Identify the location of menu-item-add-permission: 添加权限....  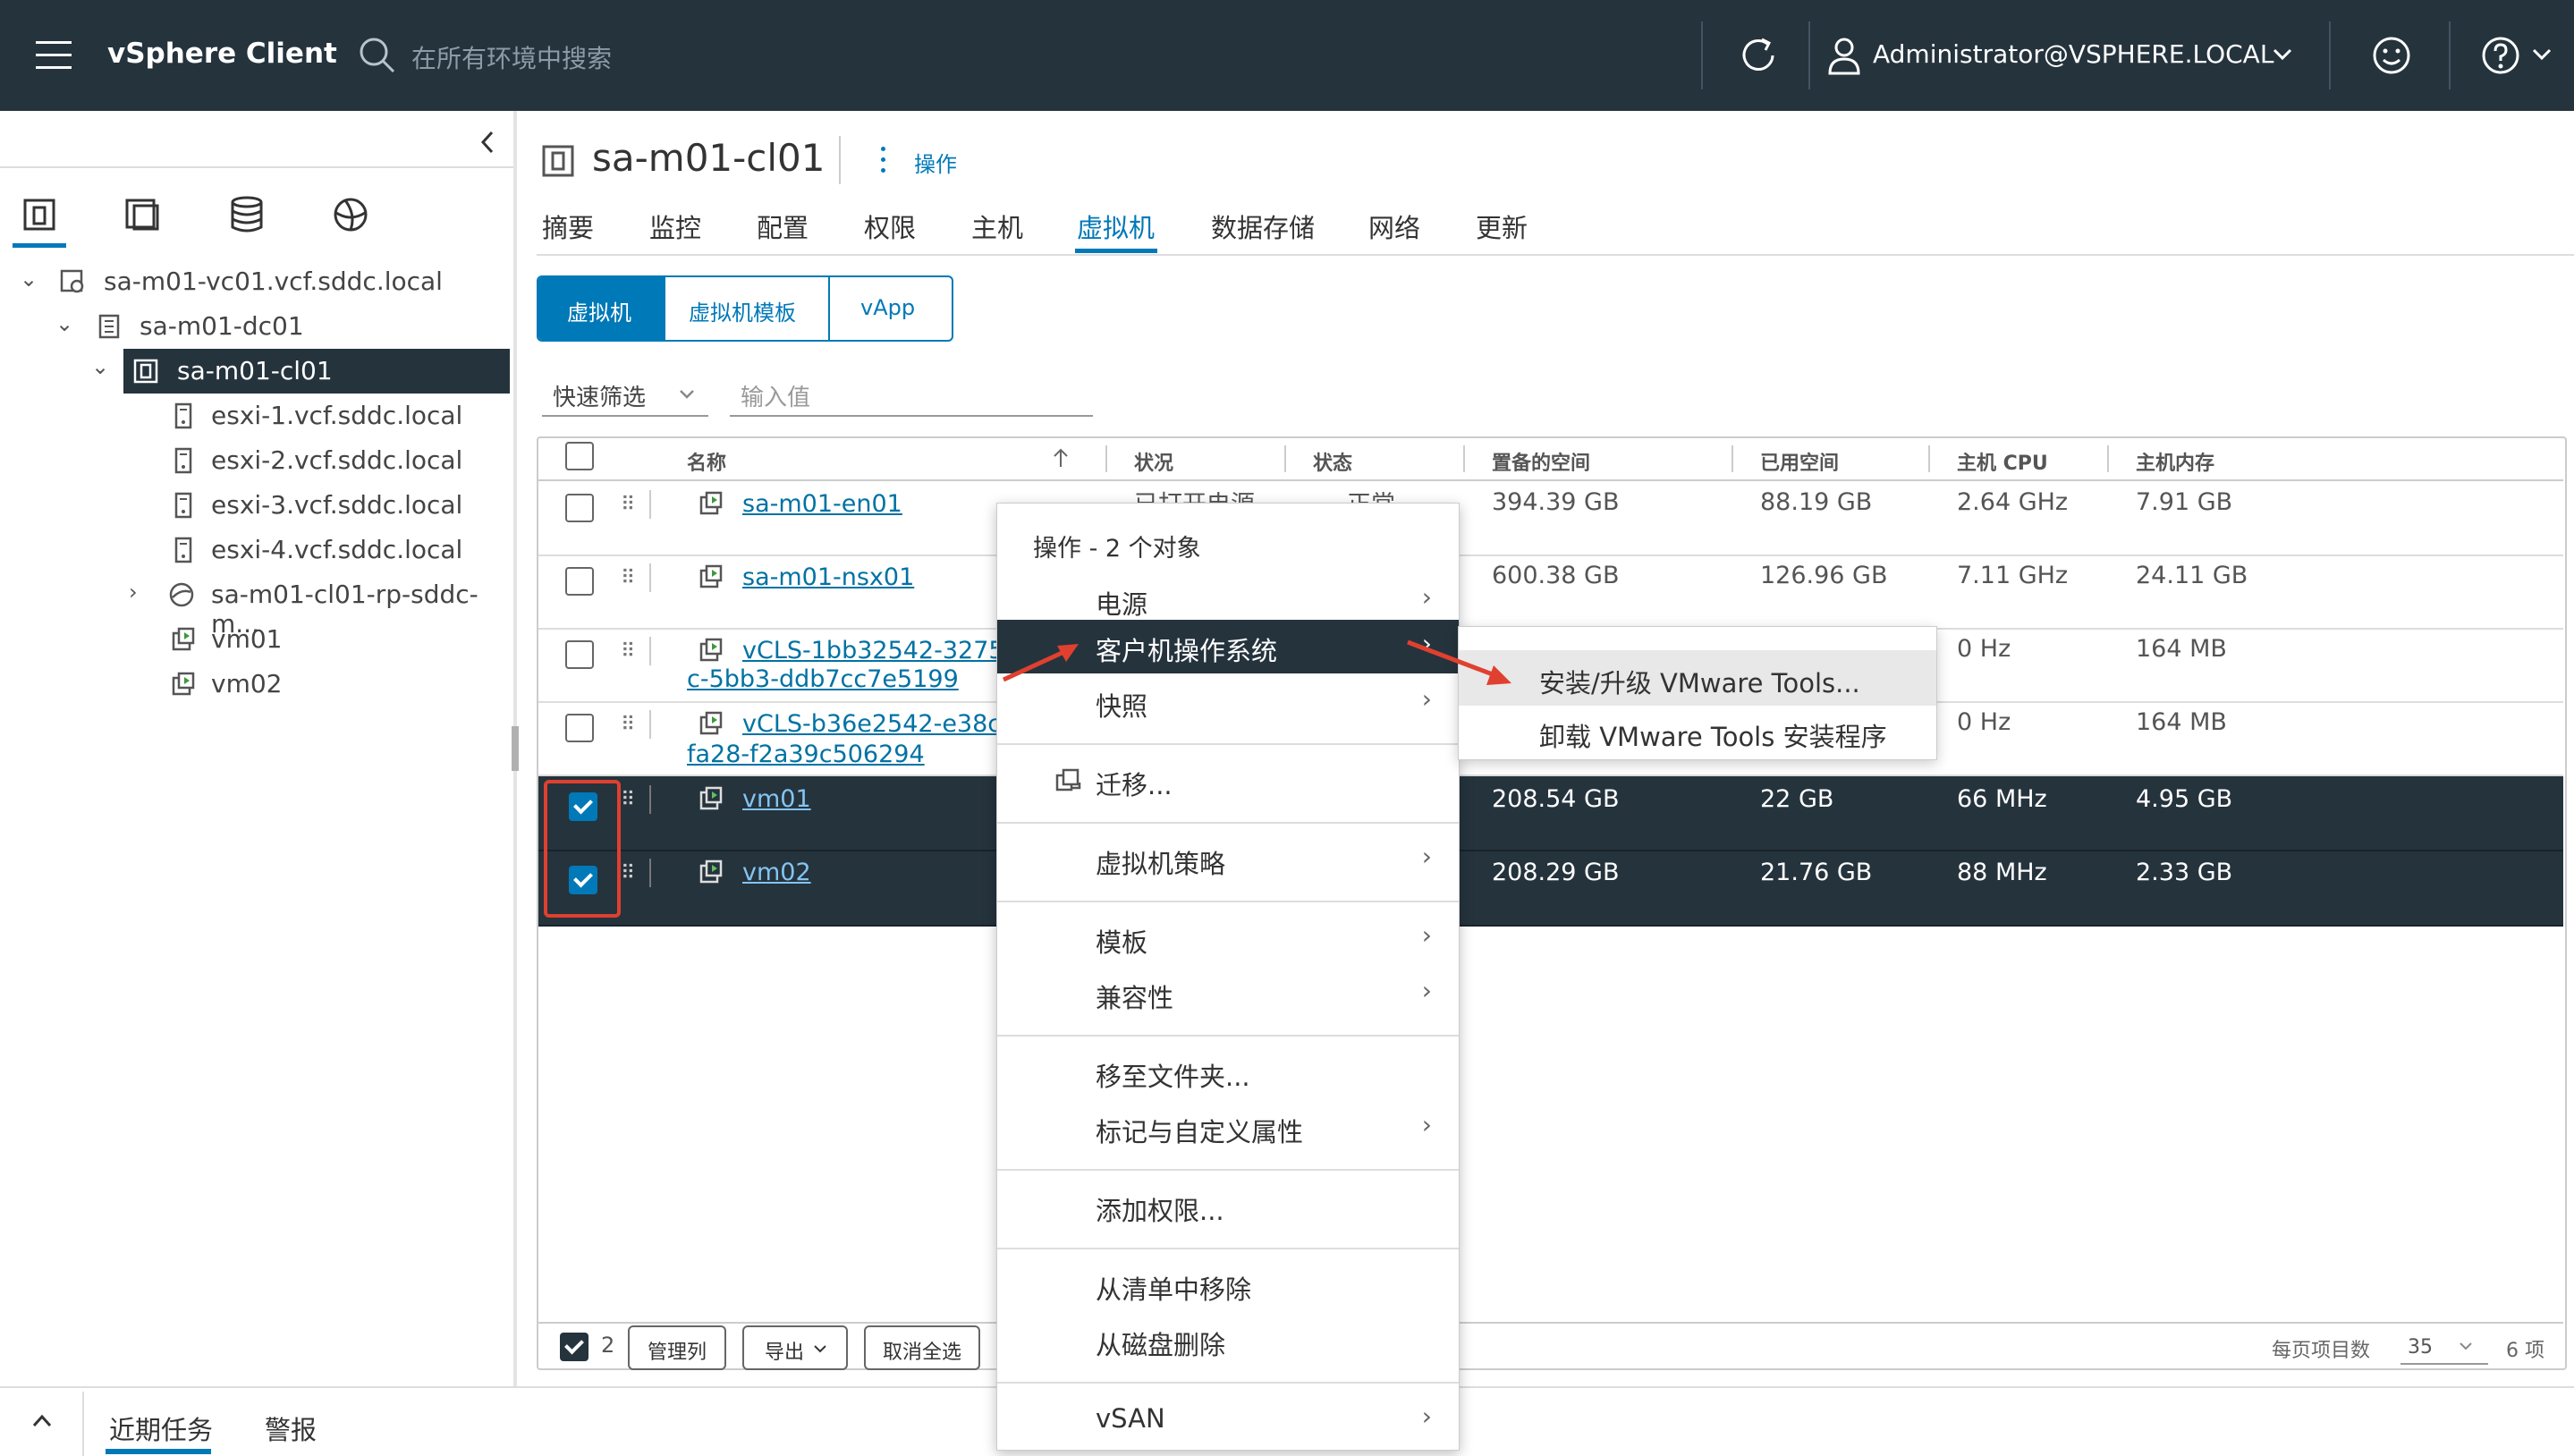
(1228, 1206).